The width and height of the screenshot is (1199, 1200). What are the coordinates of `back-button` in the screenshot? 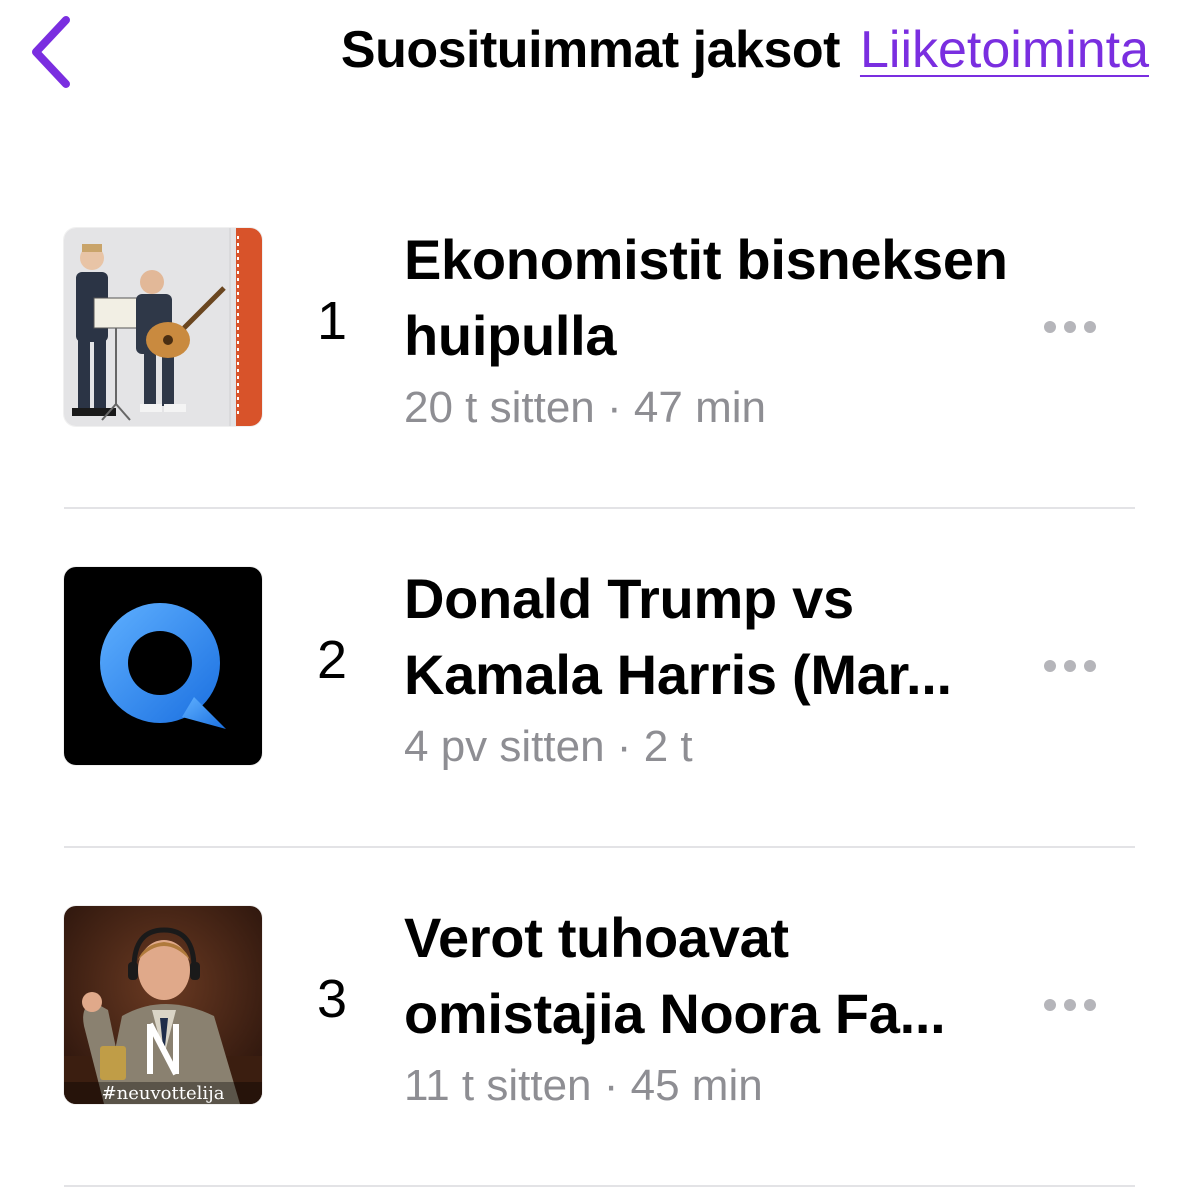 It's located at (52, 52).